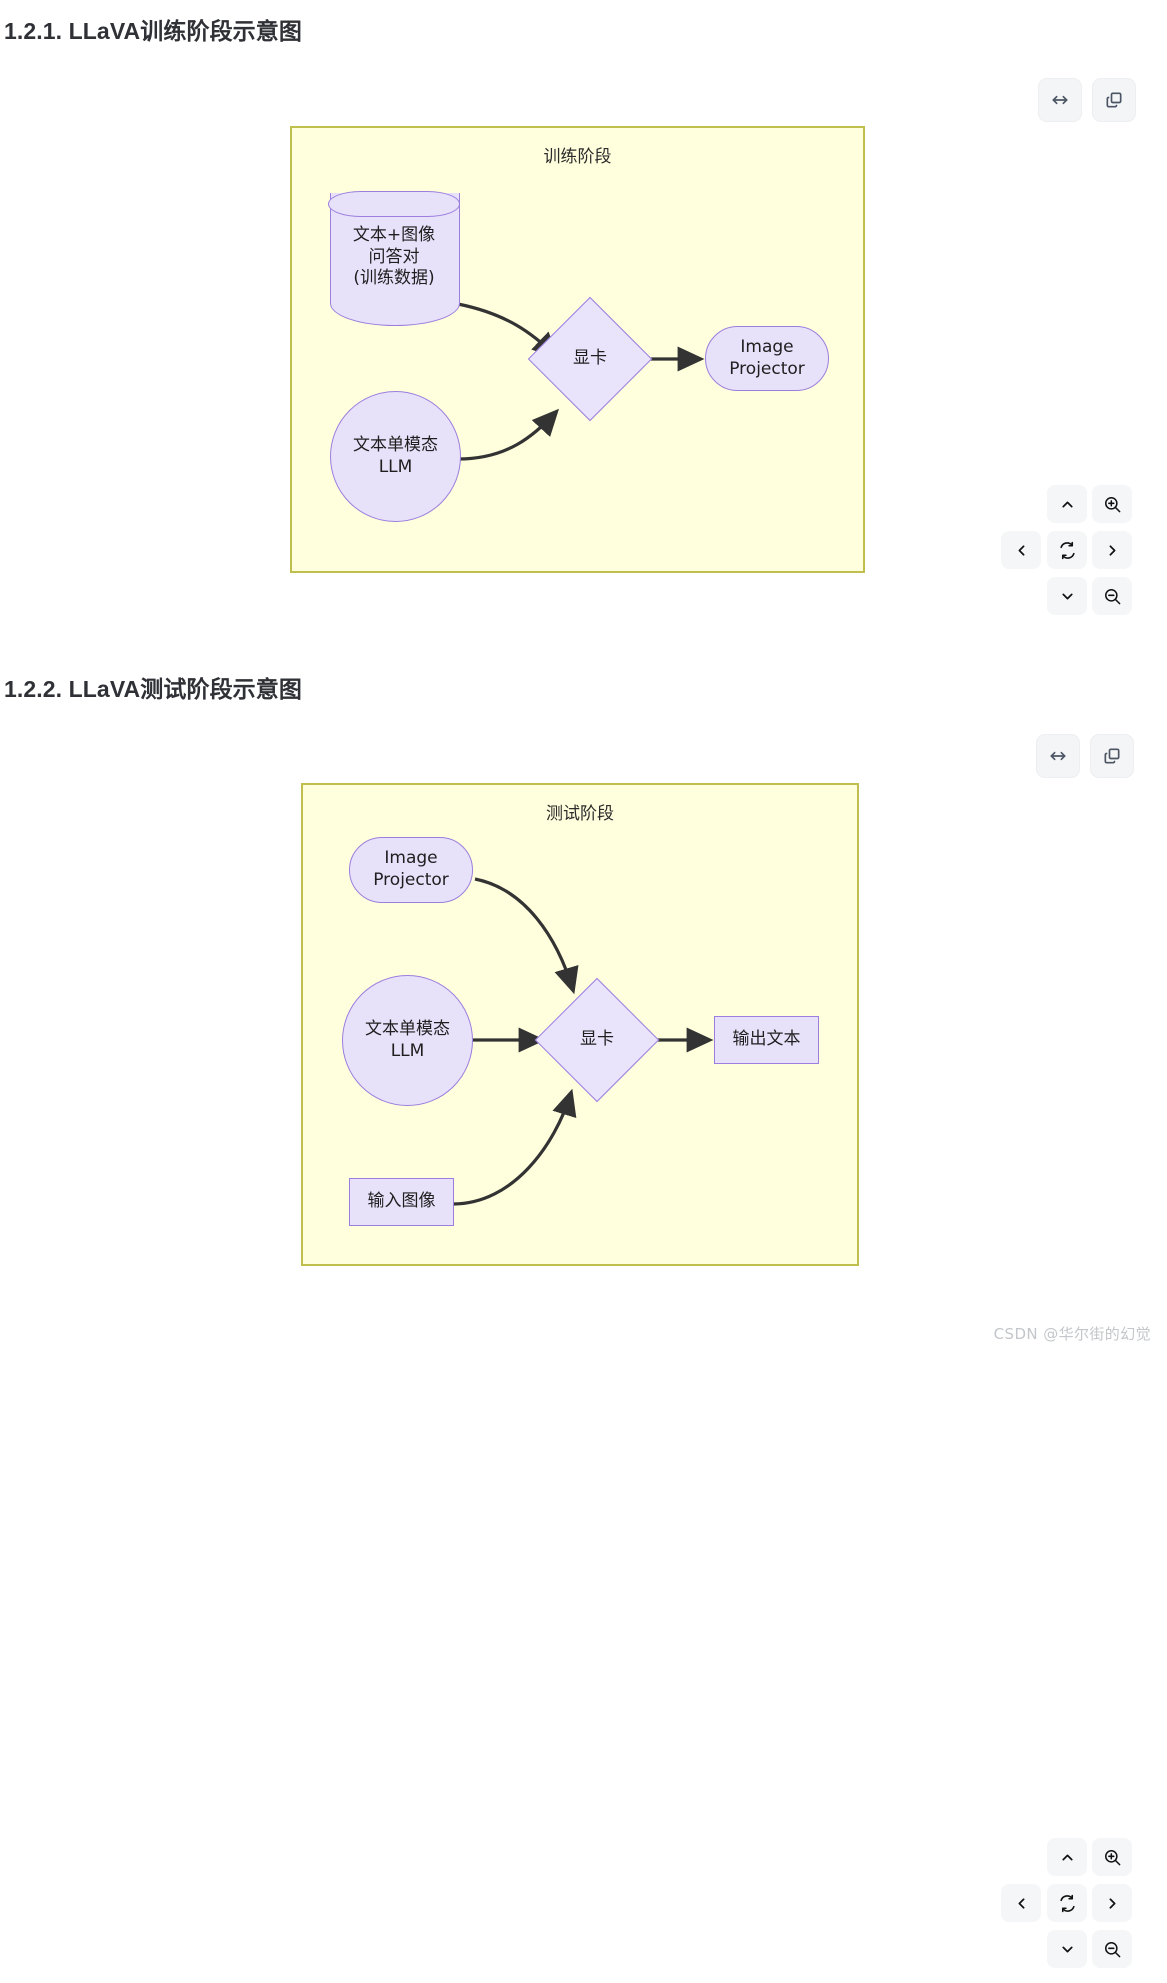  I want to click on node-label: 输出文本, so click(766, 1039).